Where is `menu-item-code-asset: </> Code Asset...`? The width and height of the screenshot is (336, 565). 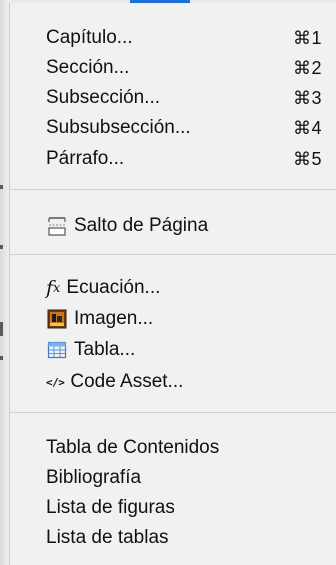 menu-item-code-asset: </> Code Asset... is located at coordinates (184, 382).